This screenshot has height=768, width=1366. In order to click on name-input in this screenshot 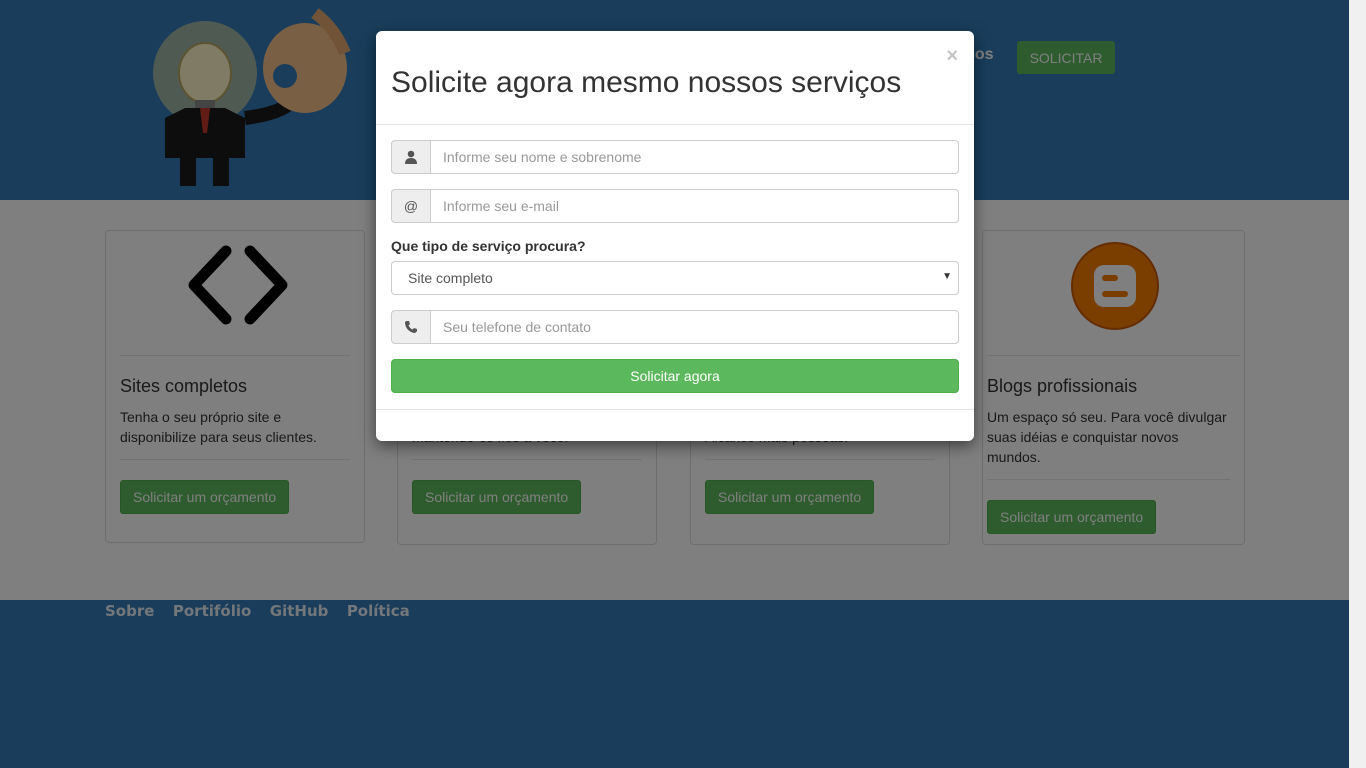, I will do `click(694, 157)`.